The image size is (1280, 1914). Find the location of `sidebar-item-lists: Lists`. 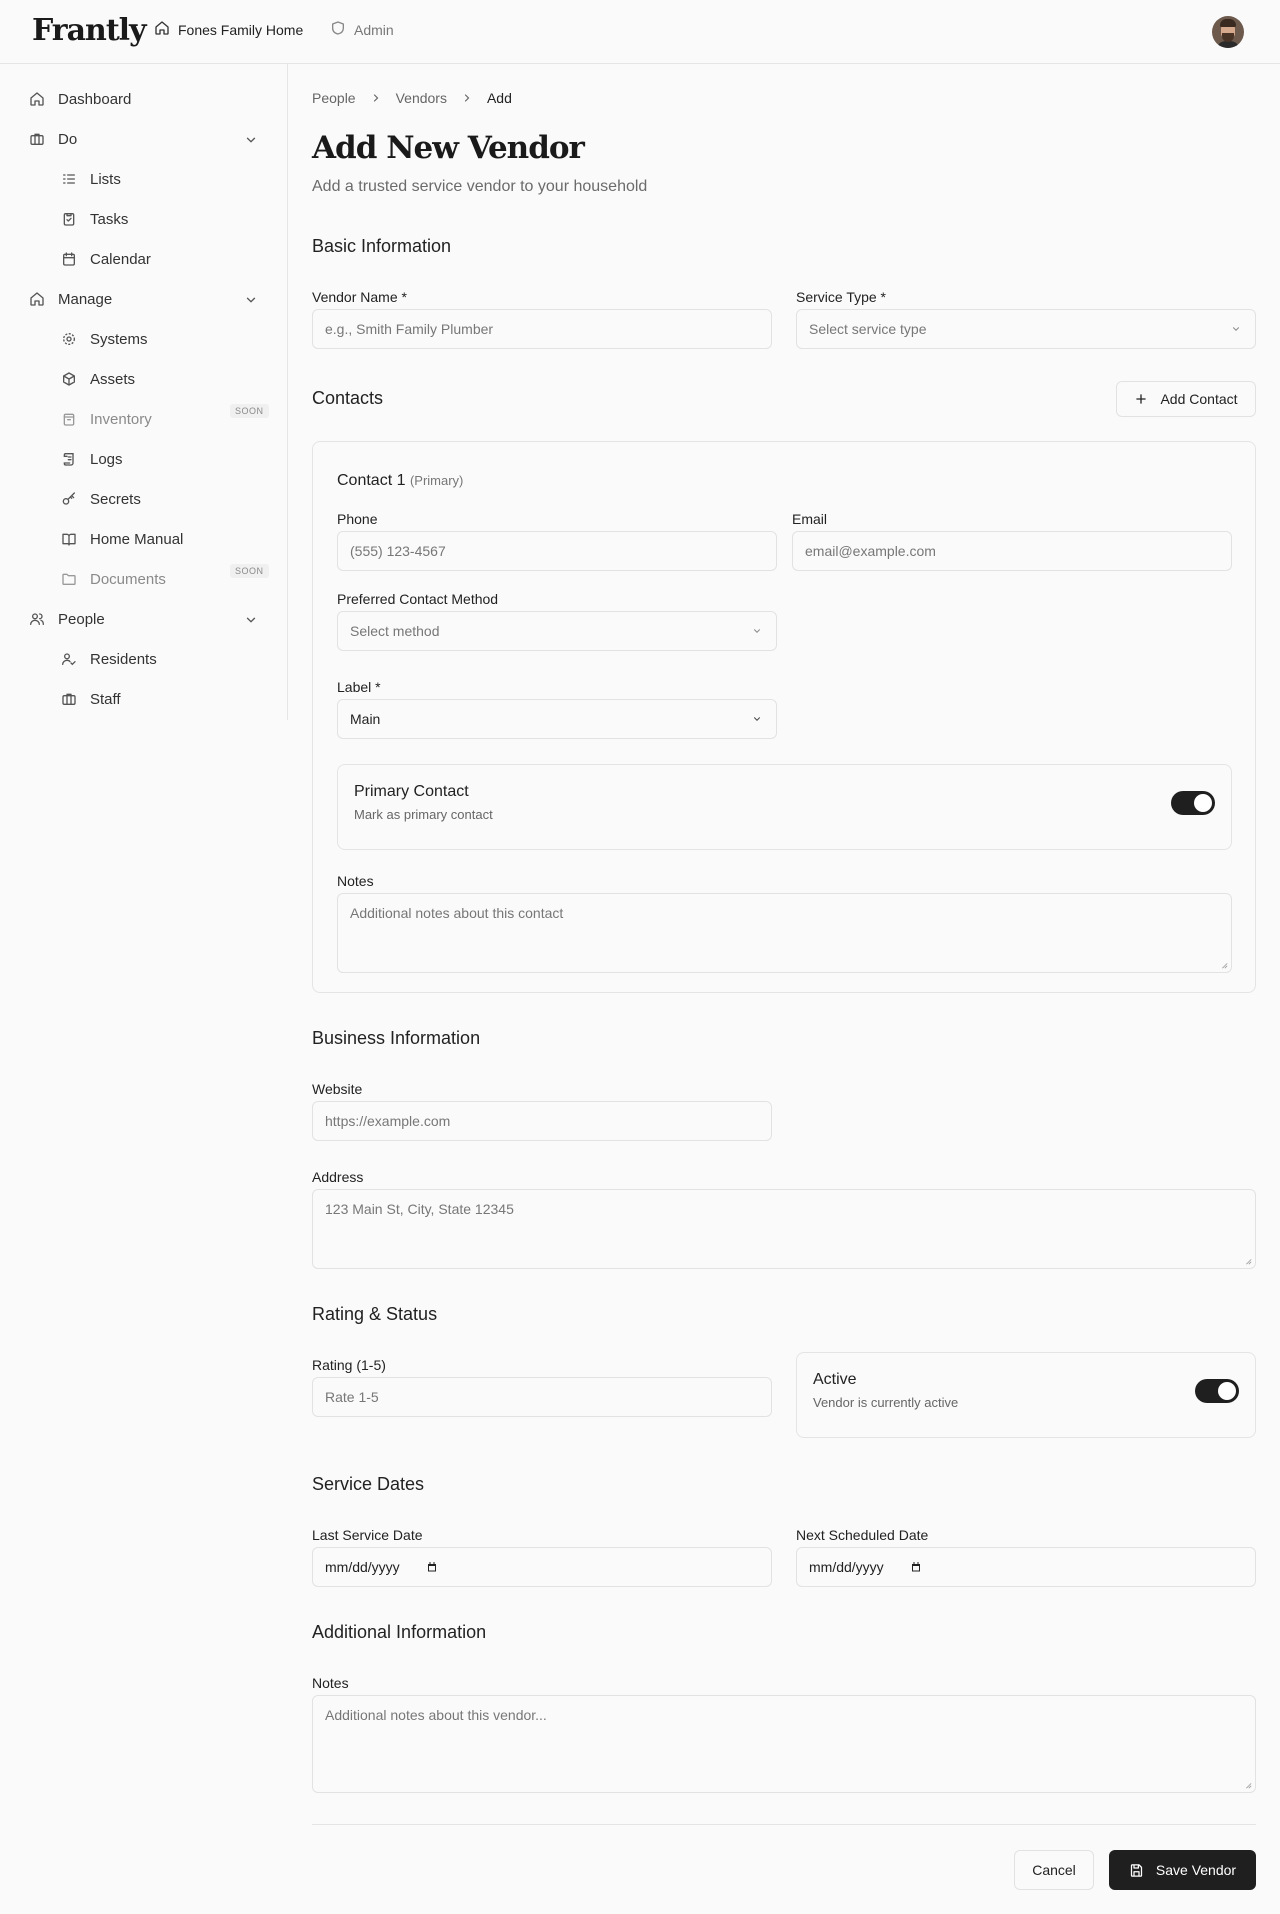

sidebar-item-lists: Lists is located at coordinates (90, 179).